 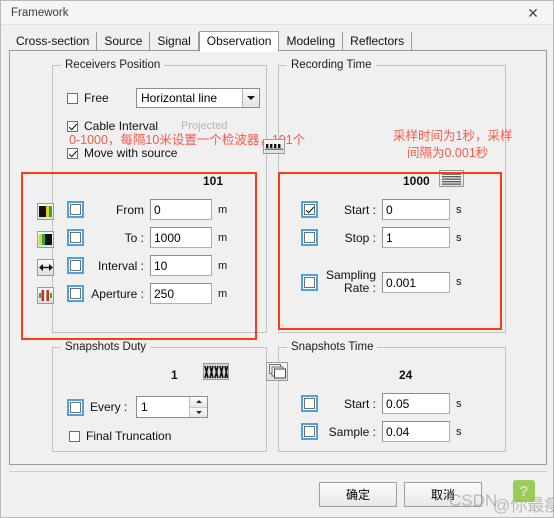 I want to click on every-input: 1, so click(x=163, y=407).